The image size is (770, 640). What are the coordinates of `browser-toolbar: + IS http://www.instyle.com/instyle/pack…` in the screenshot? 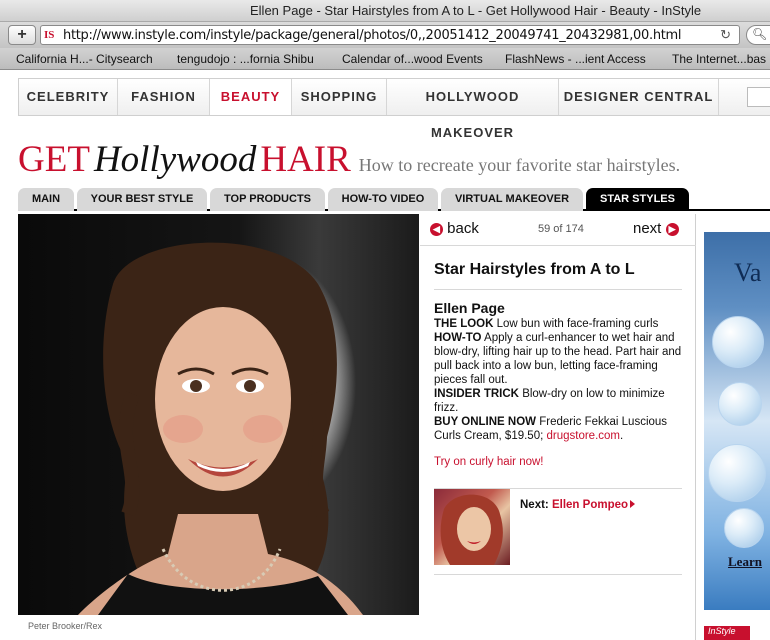 It's located at (385, 35).